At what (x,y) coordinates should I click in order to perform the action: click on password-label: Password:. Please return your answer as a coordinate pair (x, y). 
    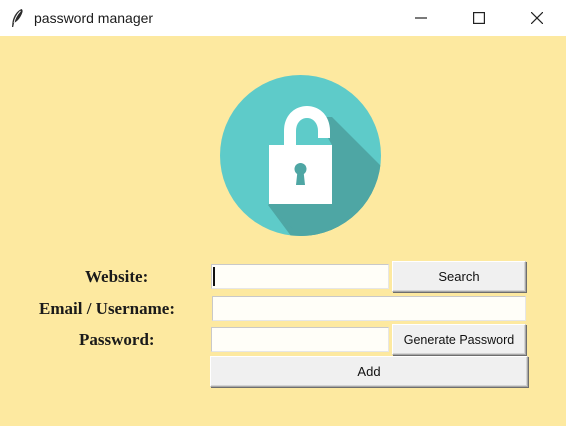
    Looking at the image, I should click on (117, 339).